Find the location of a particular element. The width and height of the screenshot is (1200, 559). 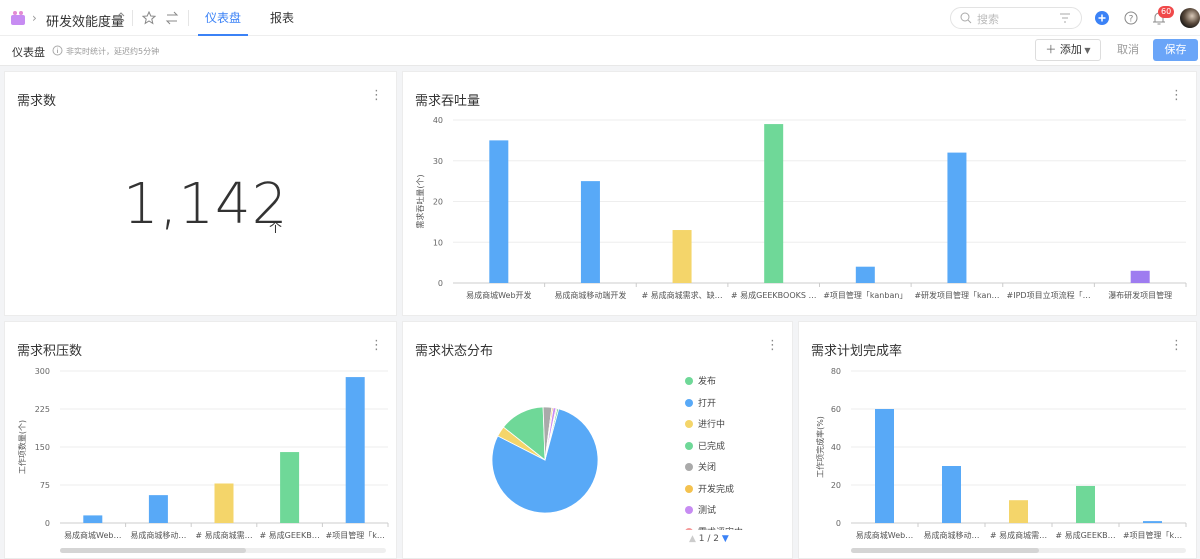

add-circle-icon is located at coordinates (1102, 18).